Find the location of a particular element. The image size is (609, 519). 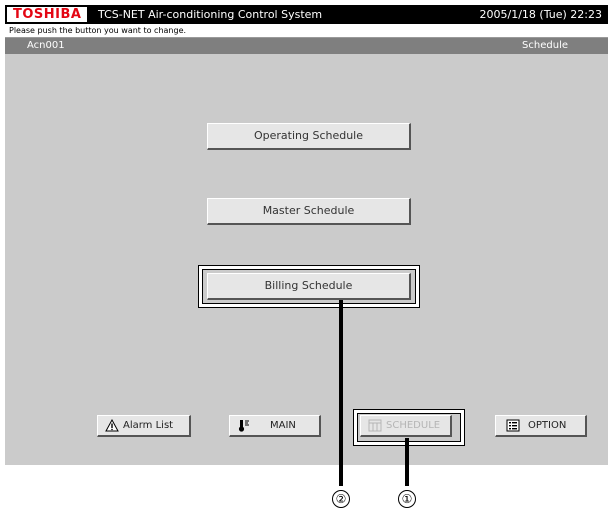

schedule-label: SCHEDULE is located at coordinates (413, 425).